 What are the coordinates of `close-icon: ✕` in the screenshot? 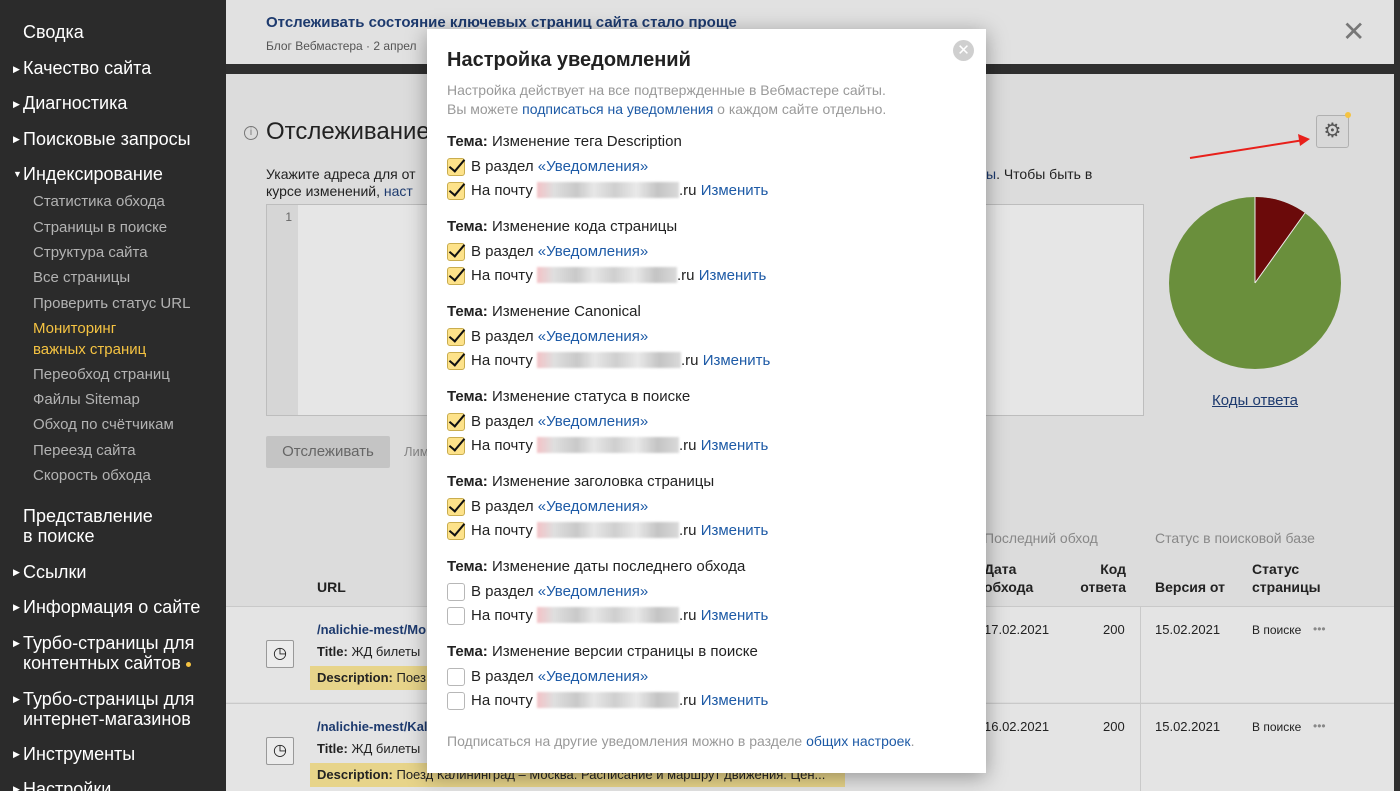 It's located at (963, 50).